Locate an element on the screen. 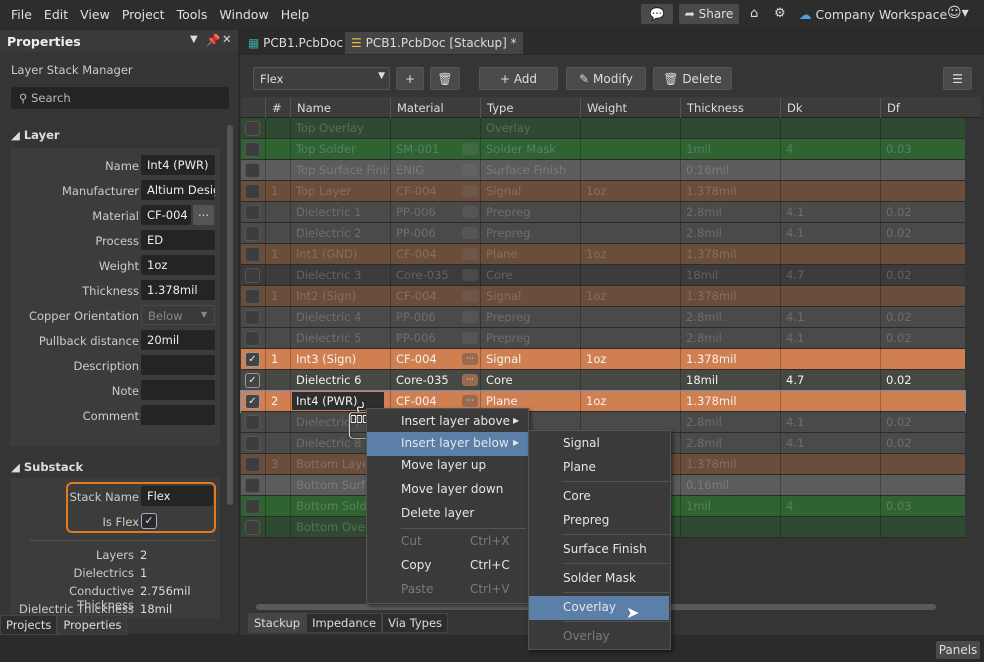 The image size is (984, 662). add-button: + Add is located at coordinates (518, 78).